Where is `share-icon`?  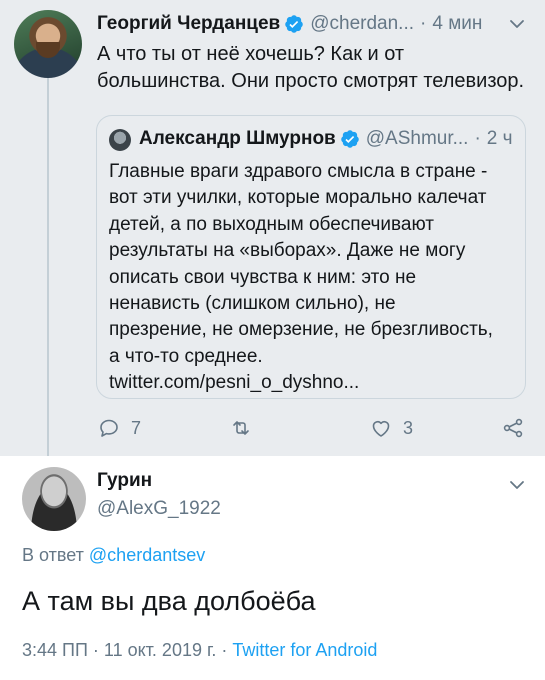 share-icon is located at coordinates (513, 428).